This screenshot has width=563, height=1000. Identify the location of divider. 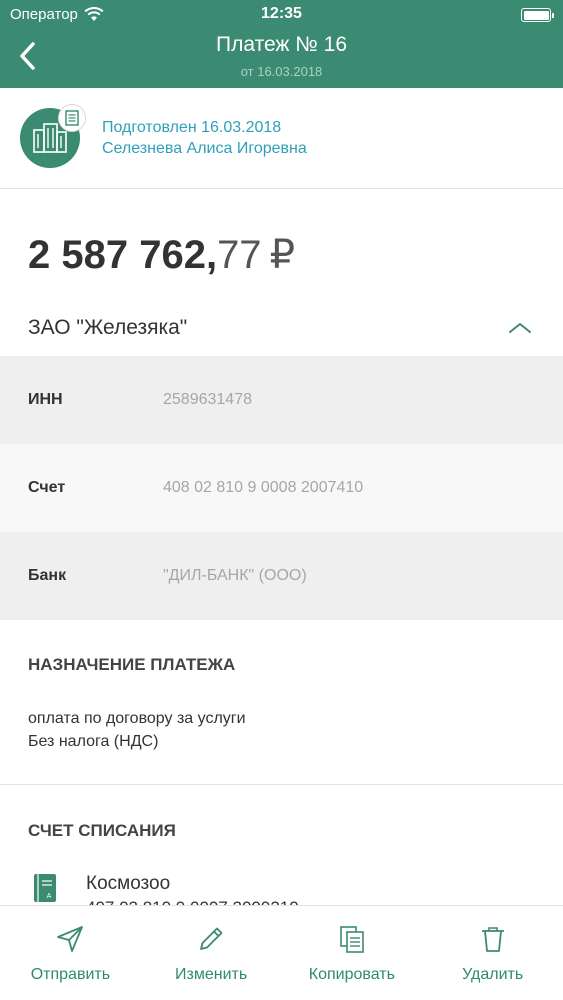
(281, 784).